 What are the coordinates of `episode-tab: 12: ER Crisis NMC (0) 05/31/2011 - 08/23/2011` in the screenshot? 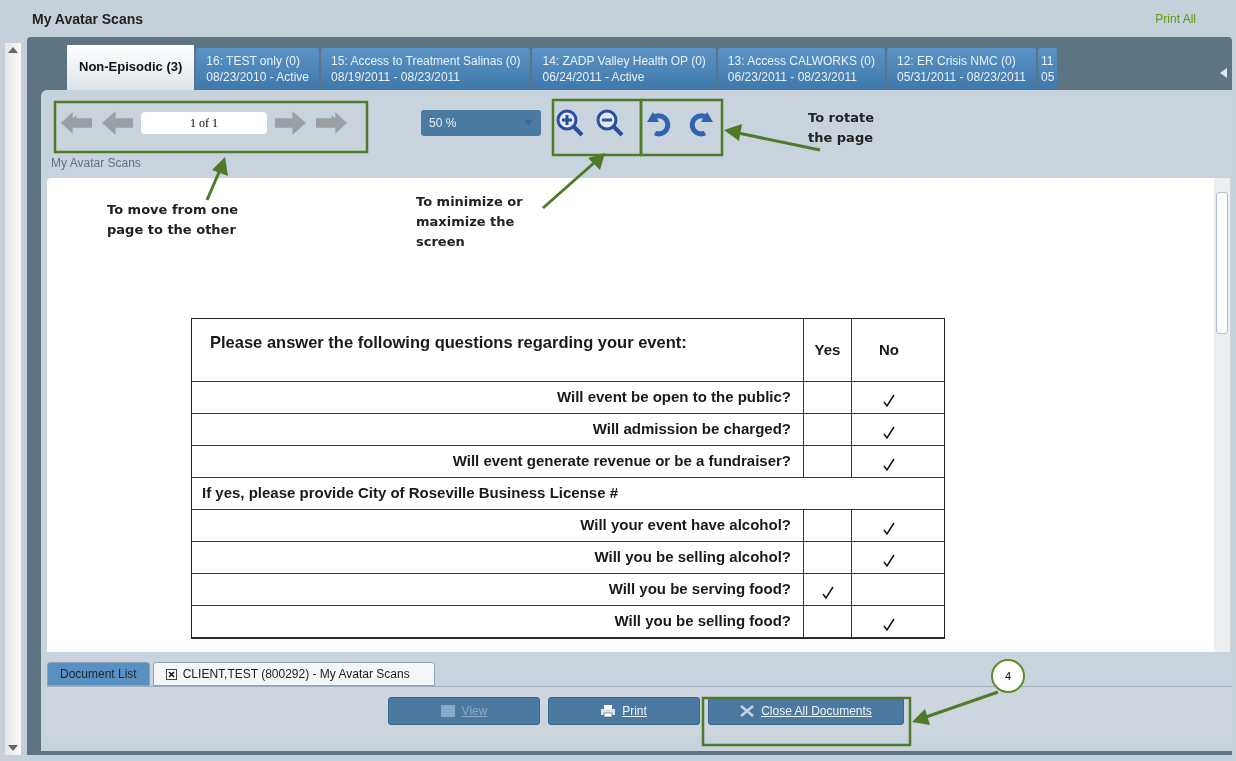 It's located at (961, 69).